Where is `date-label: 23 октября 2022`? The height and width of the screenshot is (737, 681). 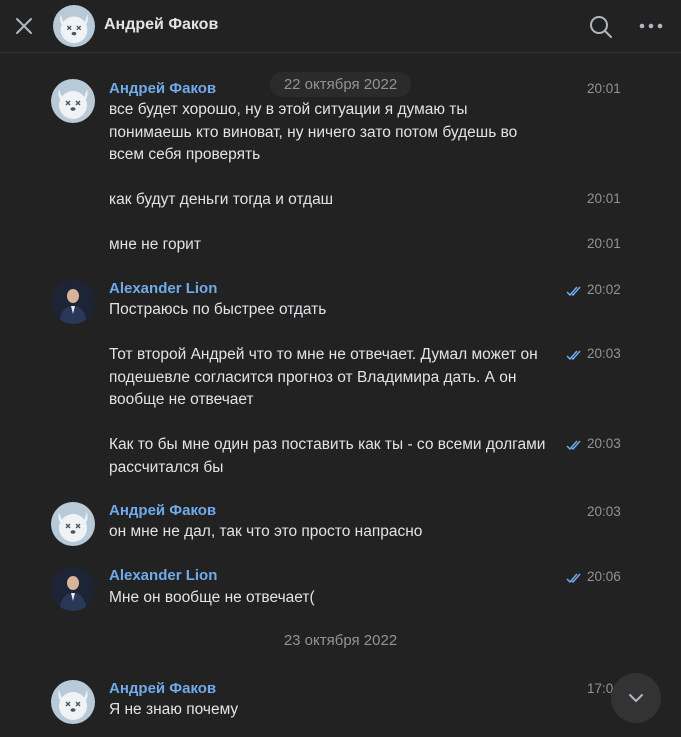
date-label: 23 октября 2022 is located at coordinates (340, 640).